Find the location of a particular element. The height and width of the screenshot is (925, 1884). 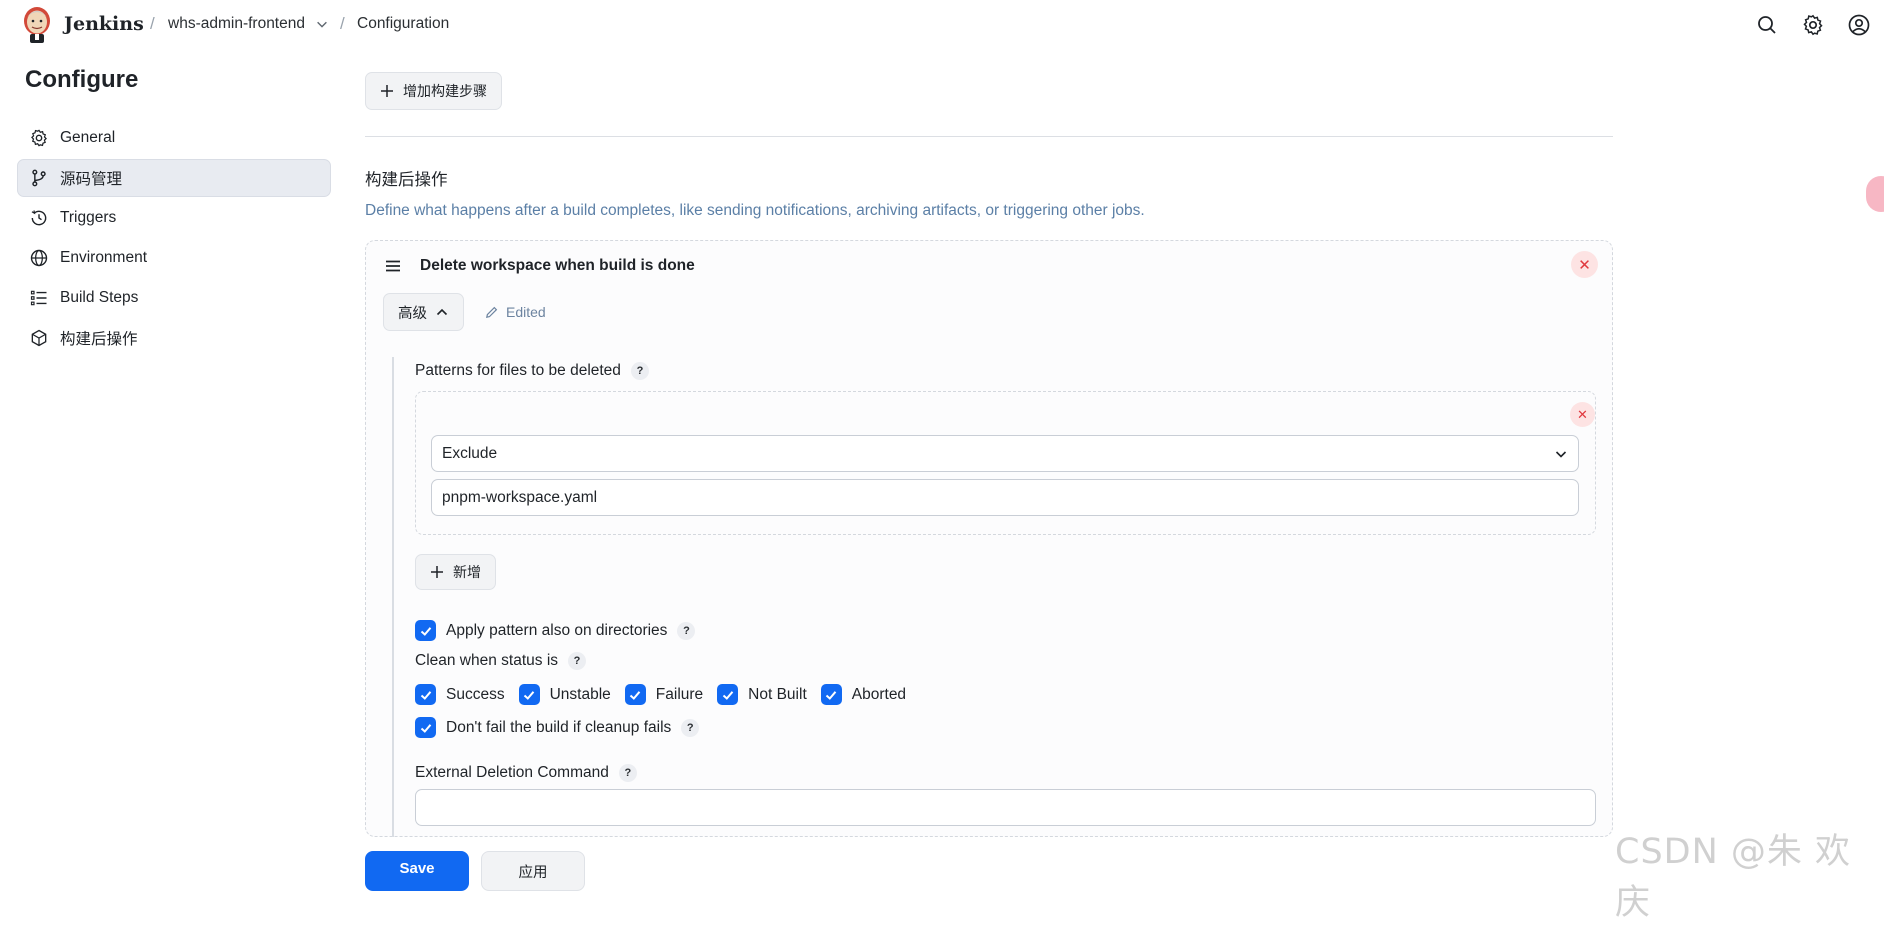

edited-label: Edited is located at coordinates (526, 312).